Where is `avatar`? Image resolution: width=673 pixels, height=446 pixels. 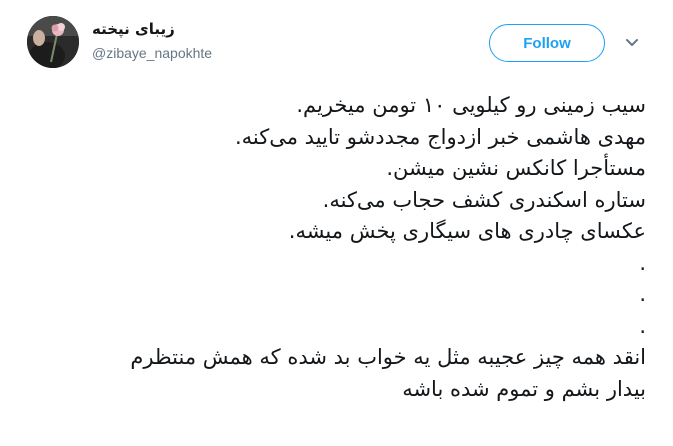 avatar is located at coordinates (53, 42).